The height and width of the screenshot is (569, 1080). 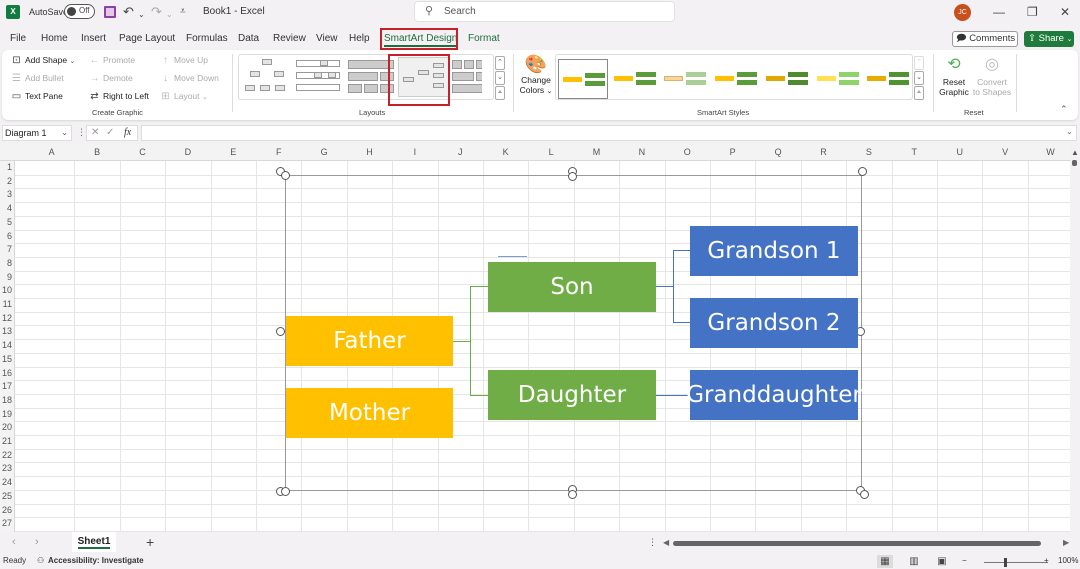 What do you see at coordinates (484, 38) in the screenshot?
I see `tab-format: Format` at bounding box center [484, 38].